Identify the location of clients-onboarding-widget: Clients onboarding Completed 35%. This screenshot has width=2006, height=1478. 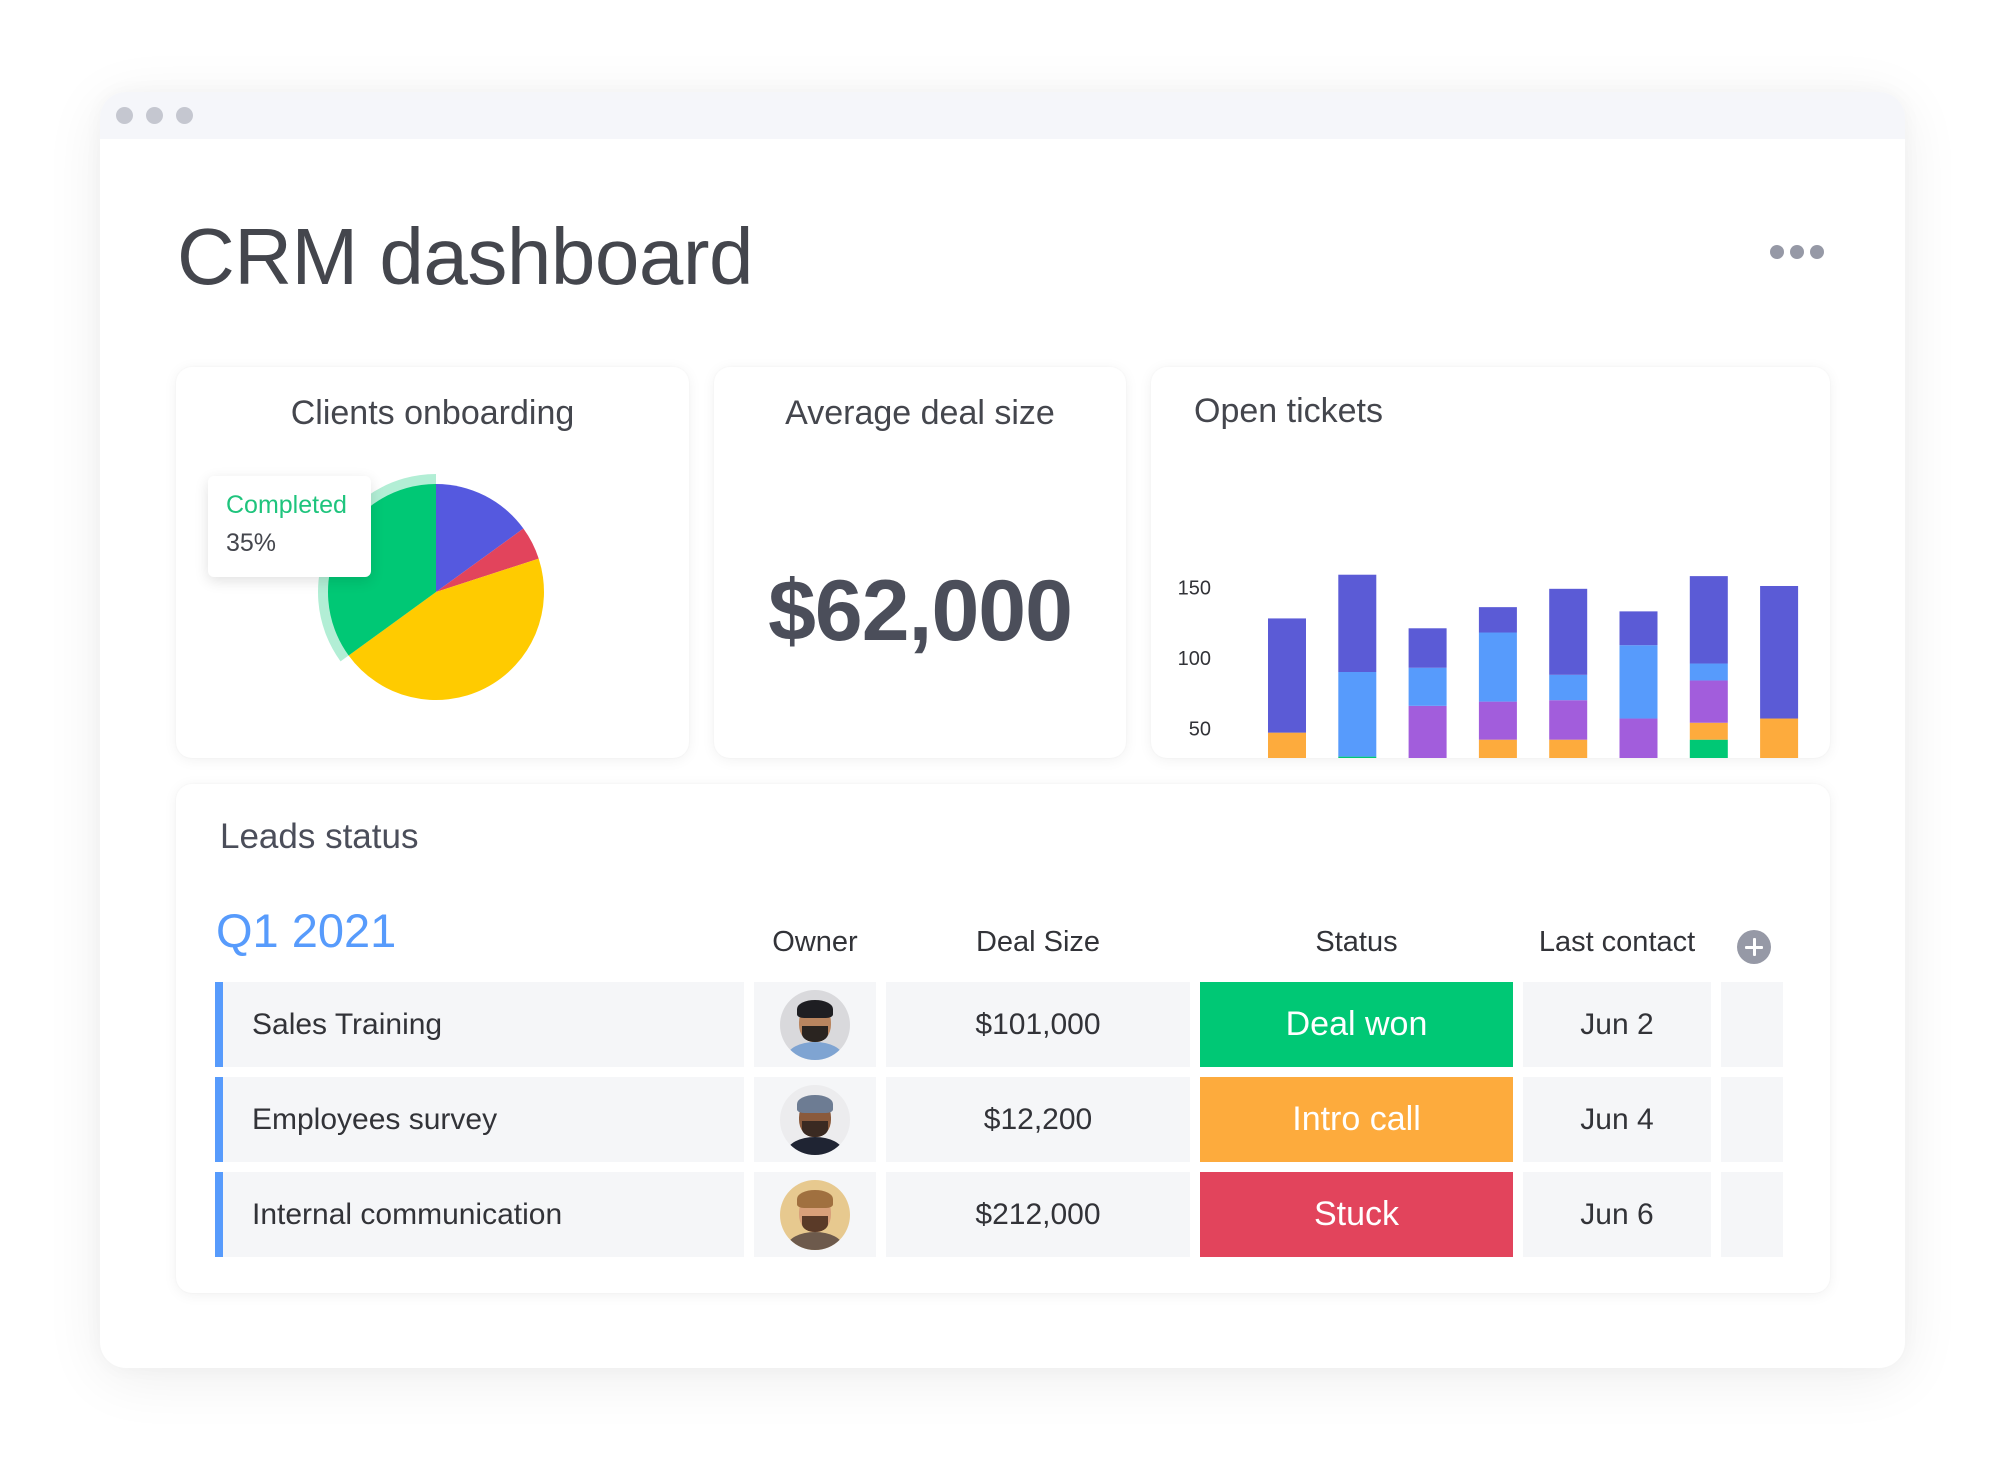
(432, 562).